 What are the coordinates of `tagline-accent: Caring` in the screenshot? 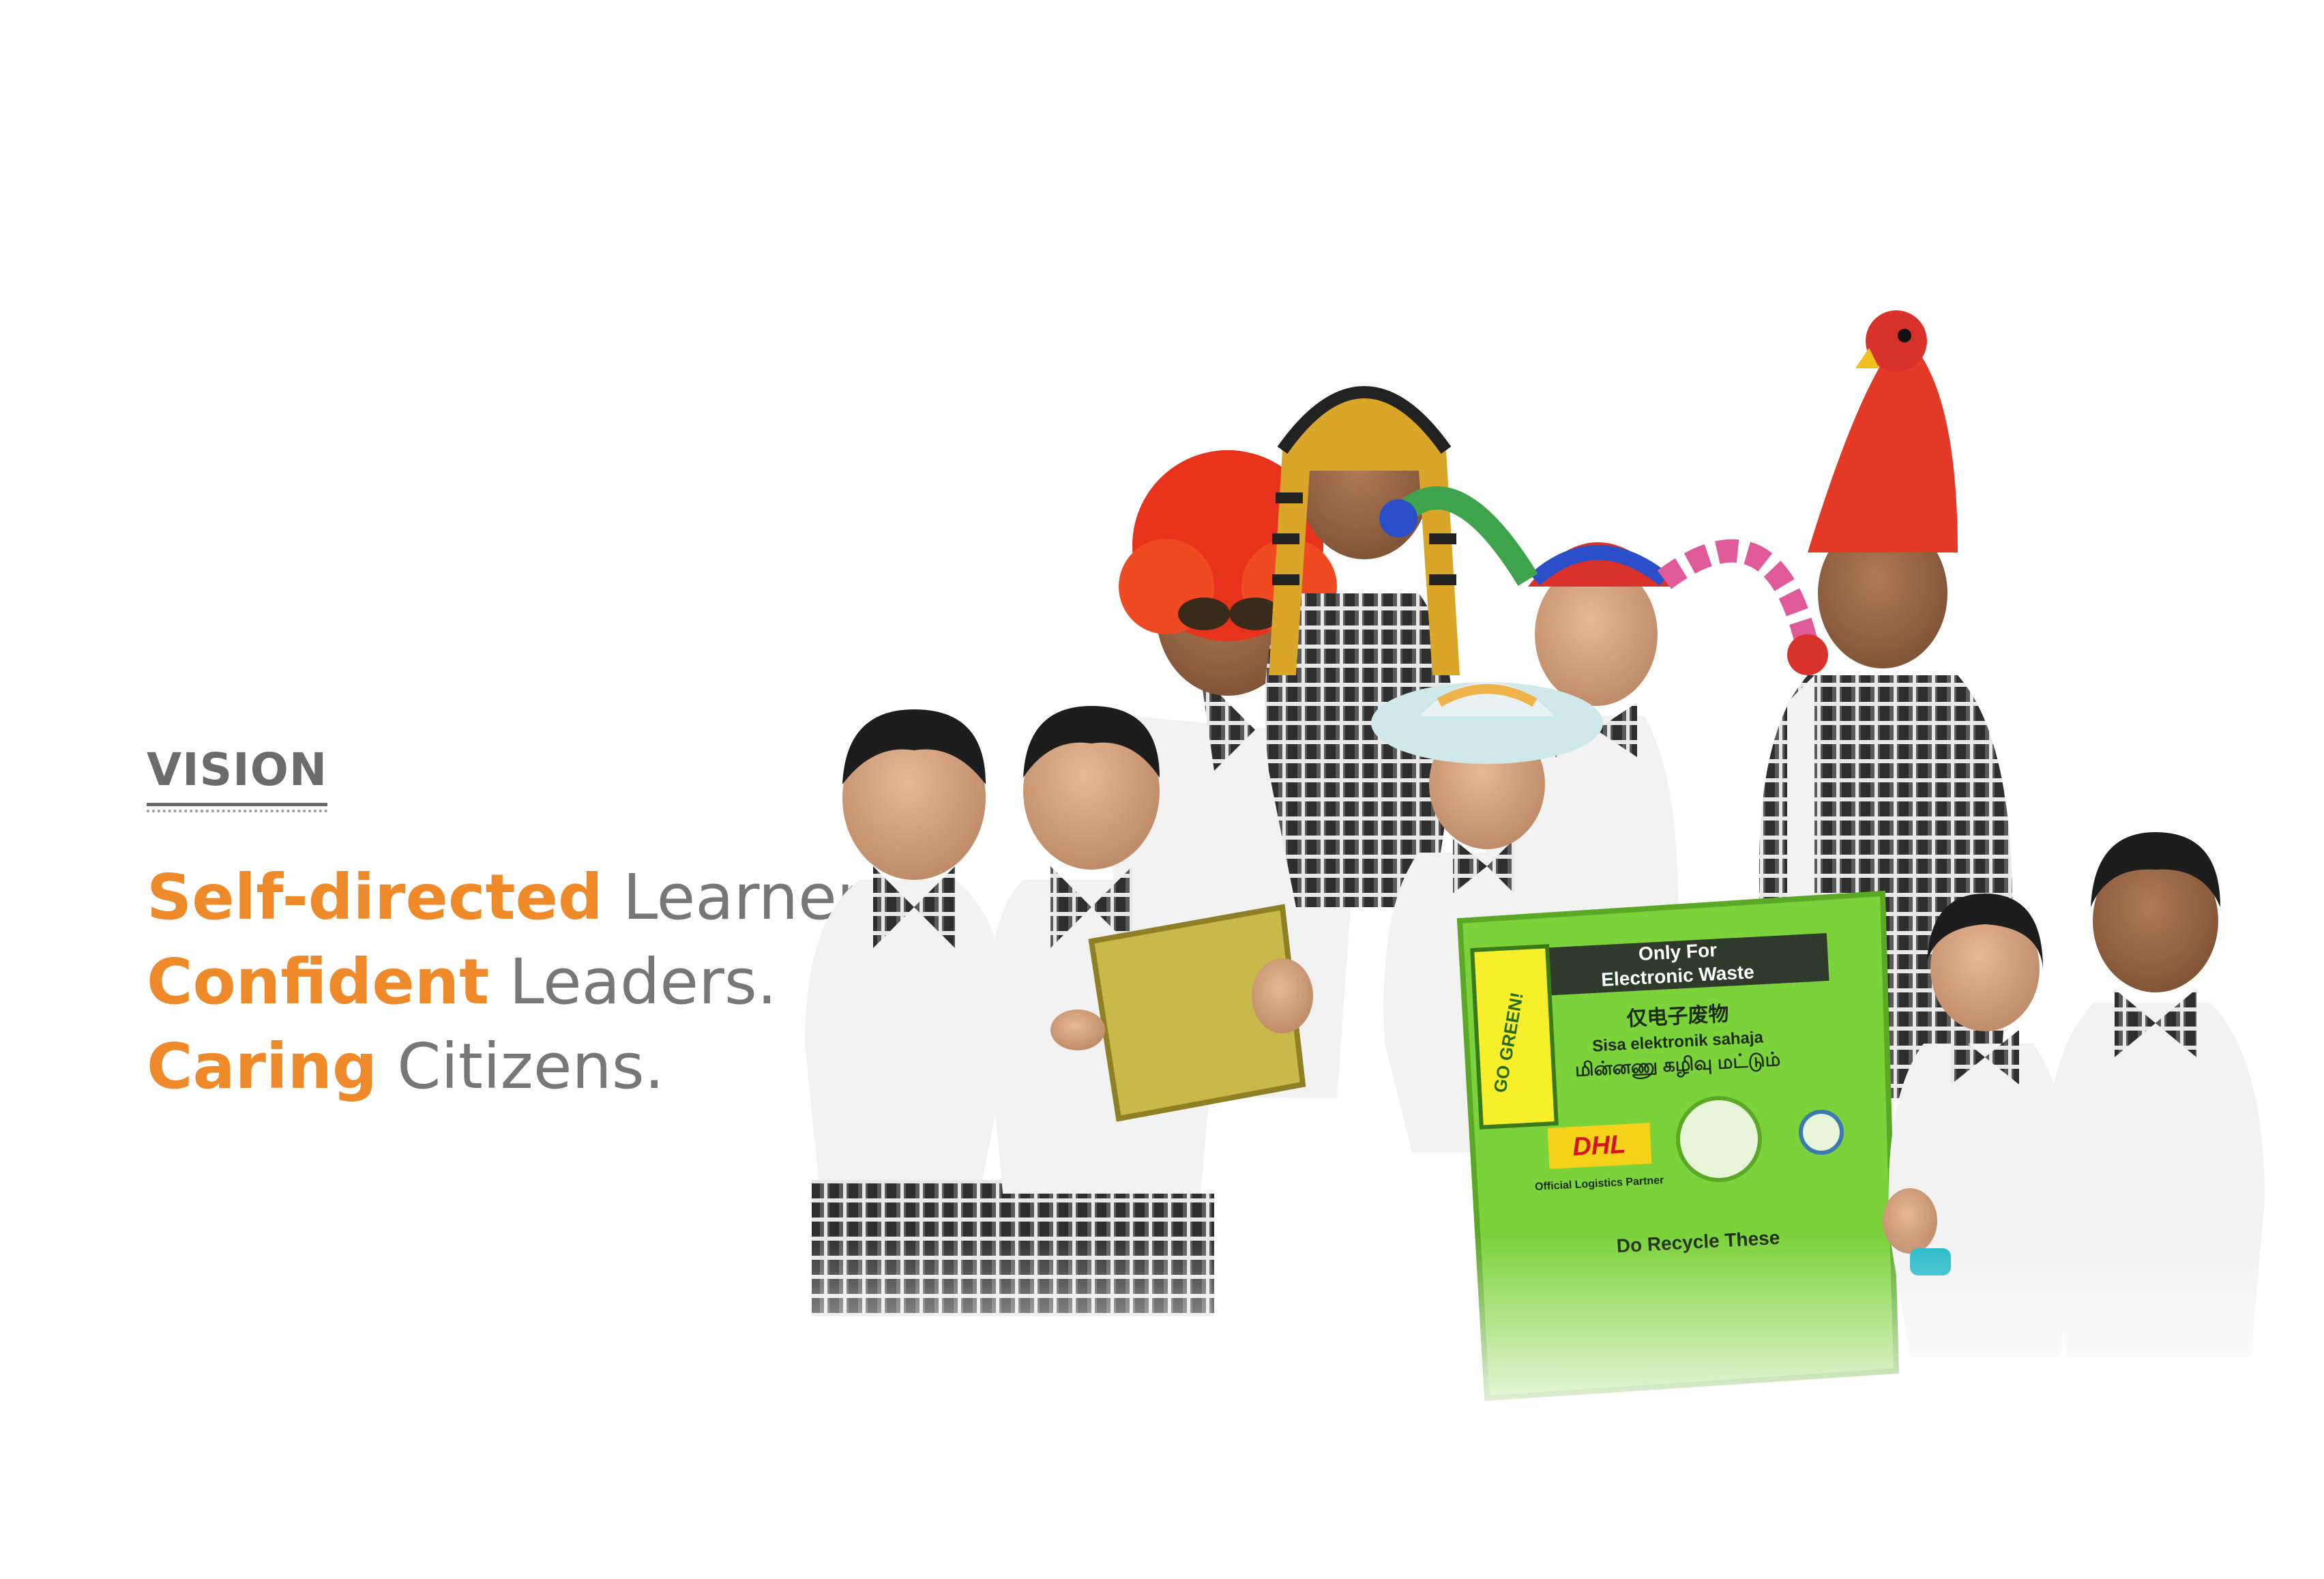 It's located at (262, 1066).